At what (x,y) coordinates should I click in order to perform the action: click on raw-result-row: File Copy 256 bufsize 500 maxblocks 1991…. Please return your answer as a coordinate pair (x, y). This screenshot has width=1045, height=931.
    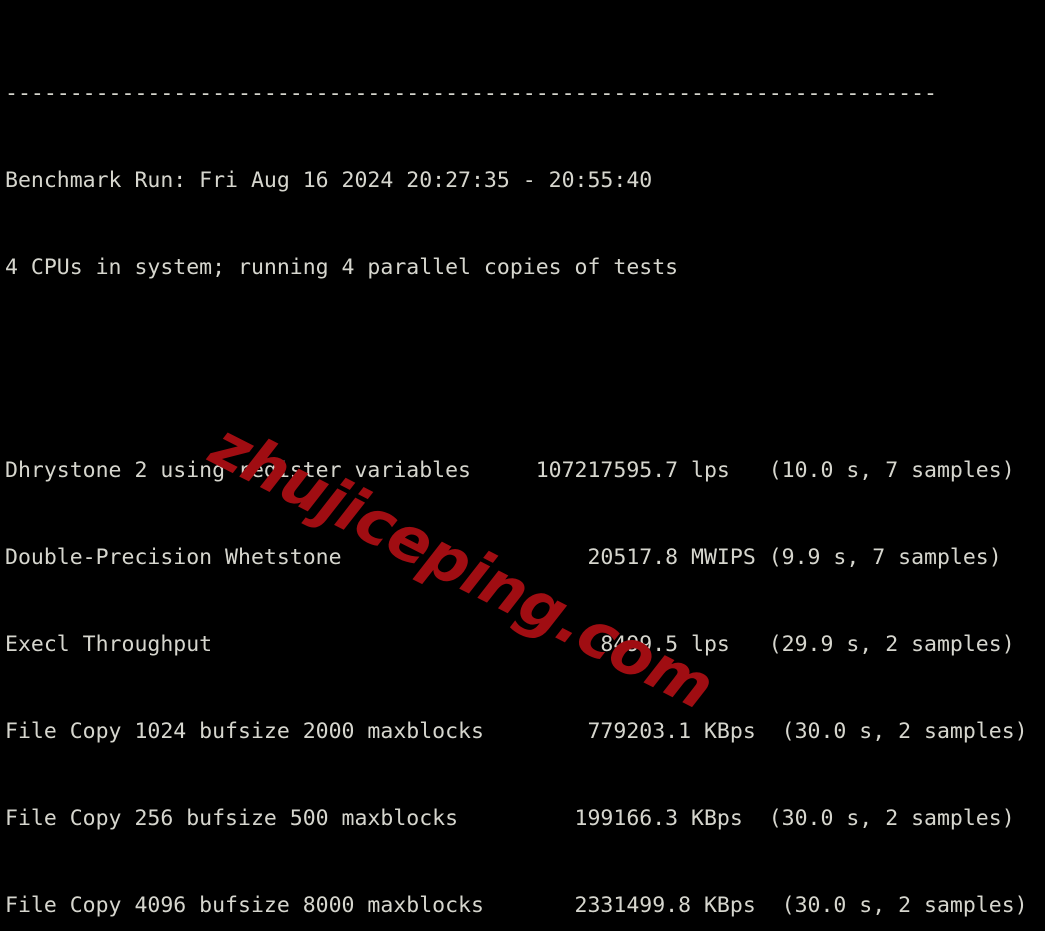
    Looking at the image, I should click on (510, 818).